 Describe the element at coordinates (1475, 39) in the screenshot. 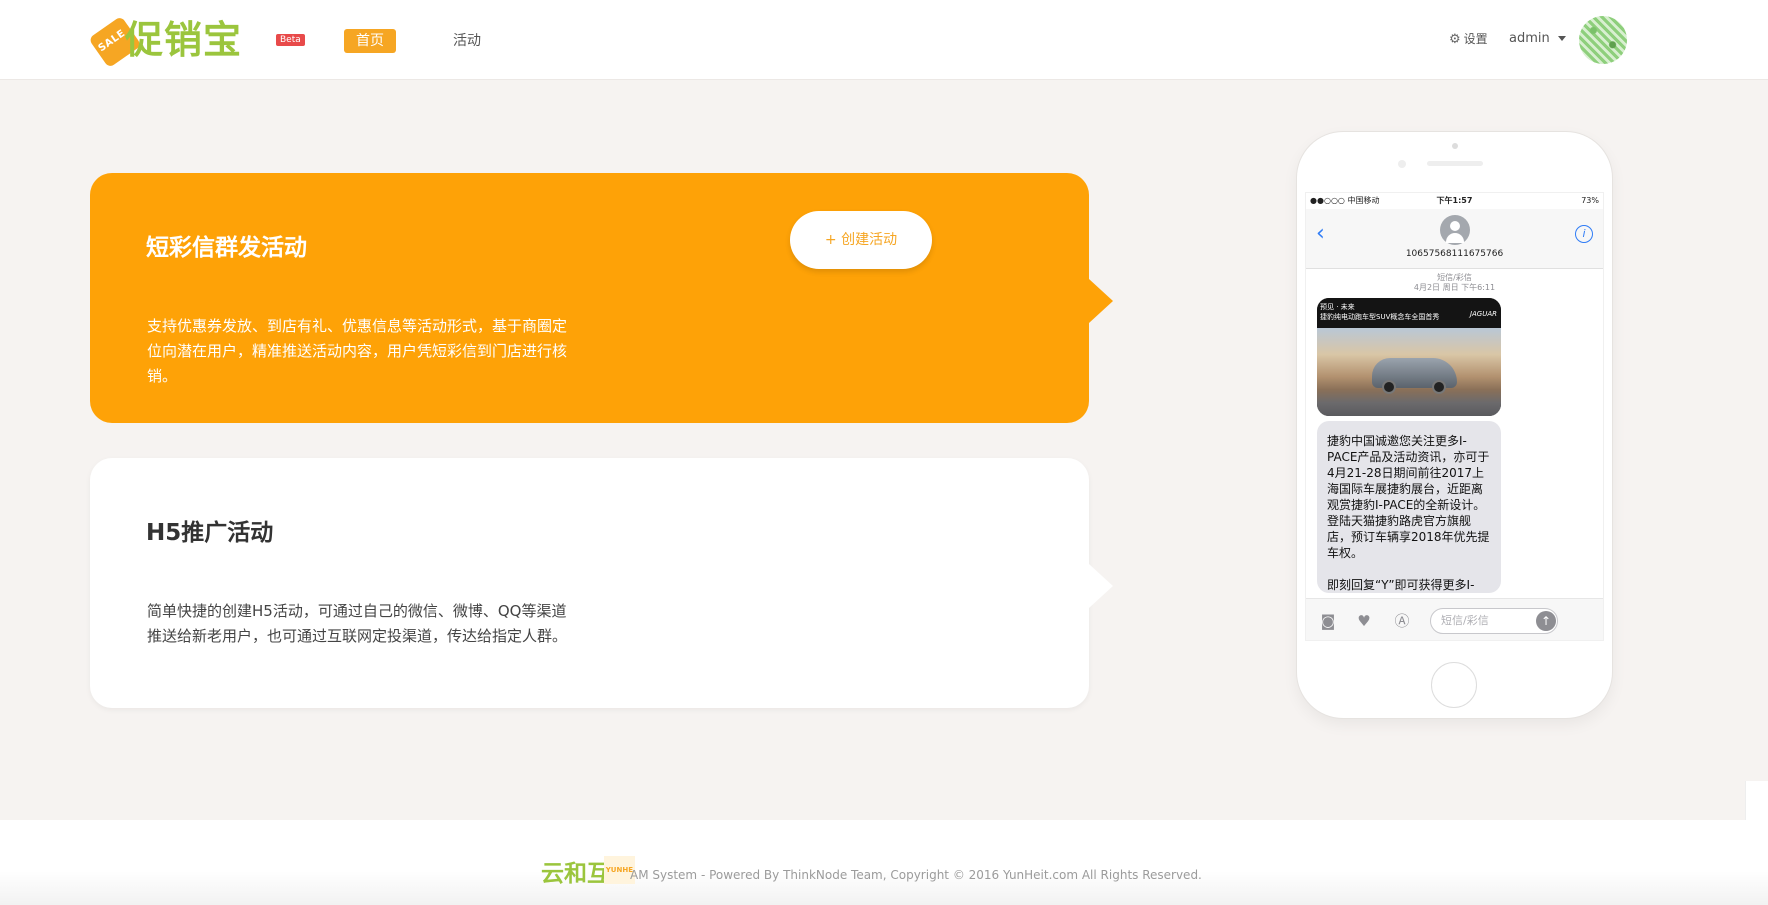

I see `settings-label: 设置` at that location.